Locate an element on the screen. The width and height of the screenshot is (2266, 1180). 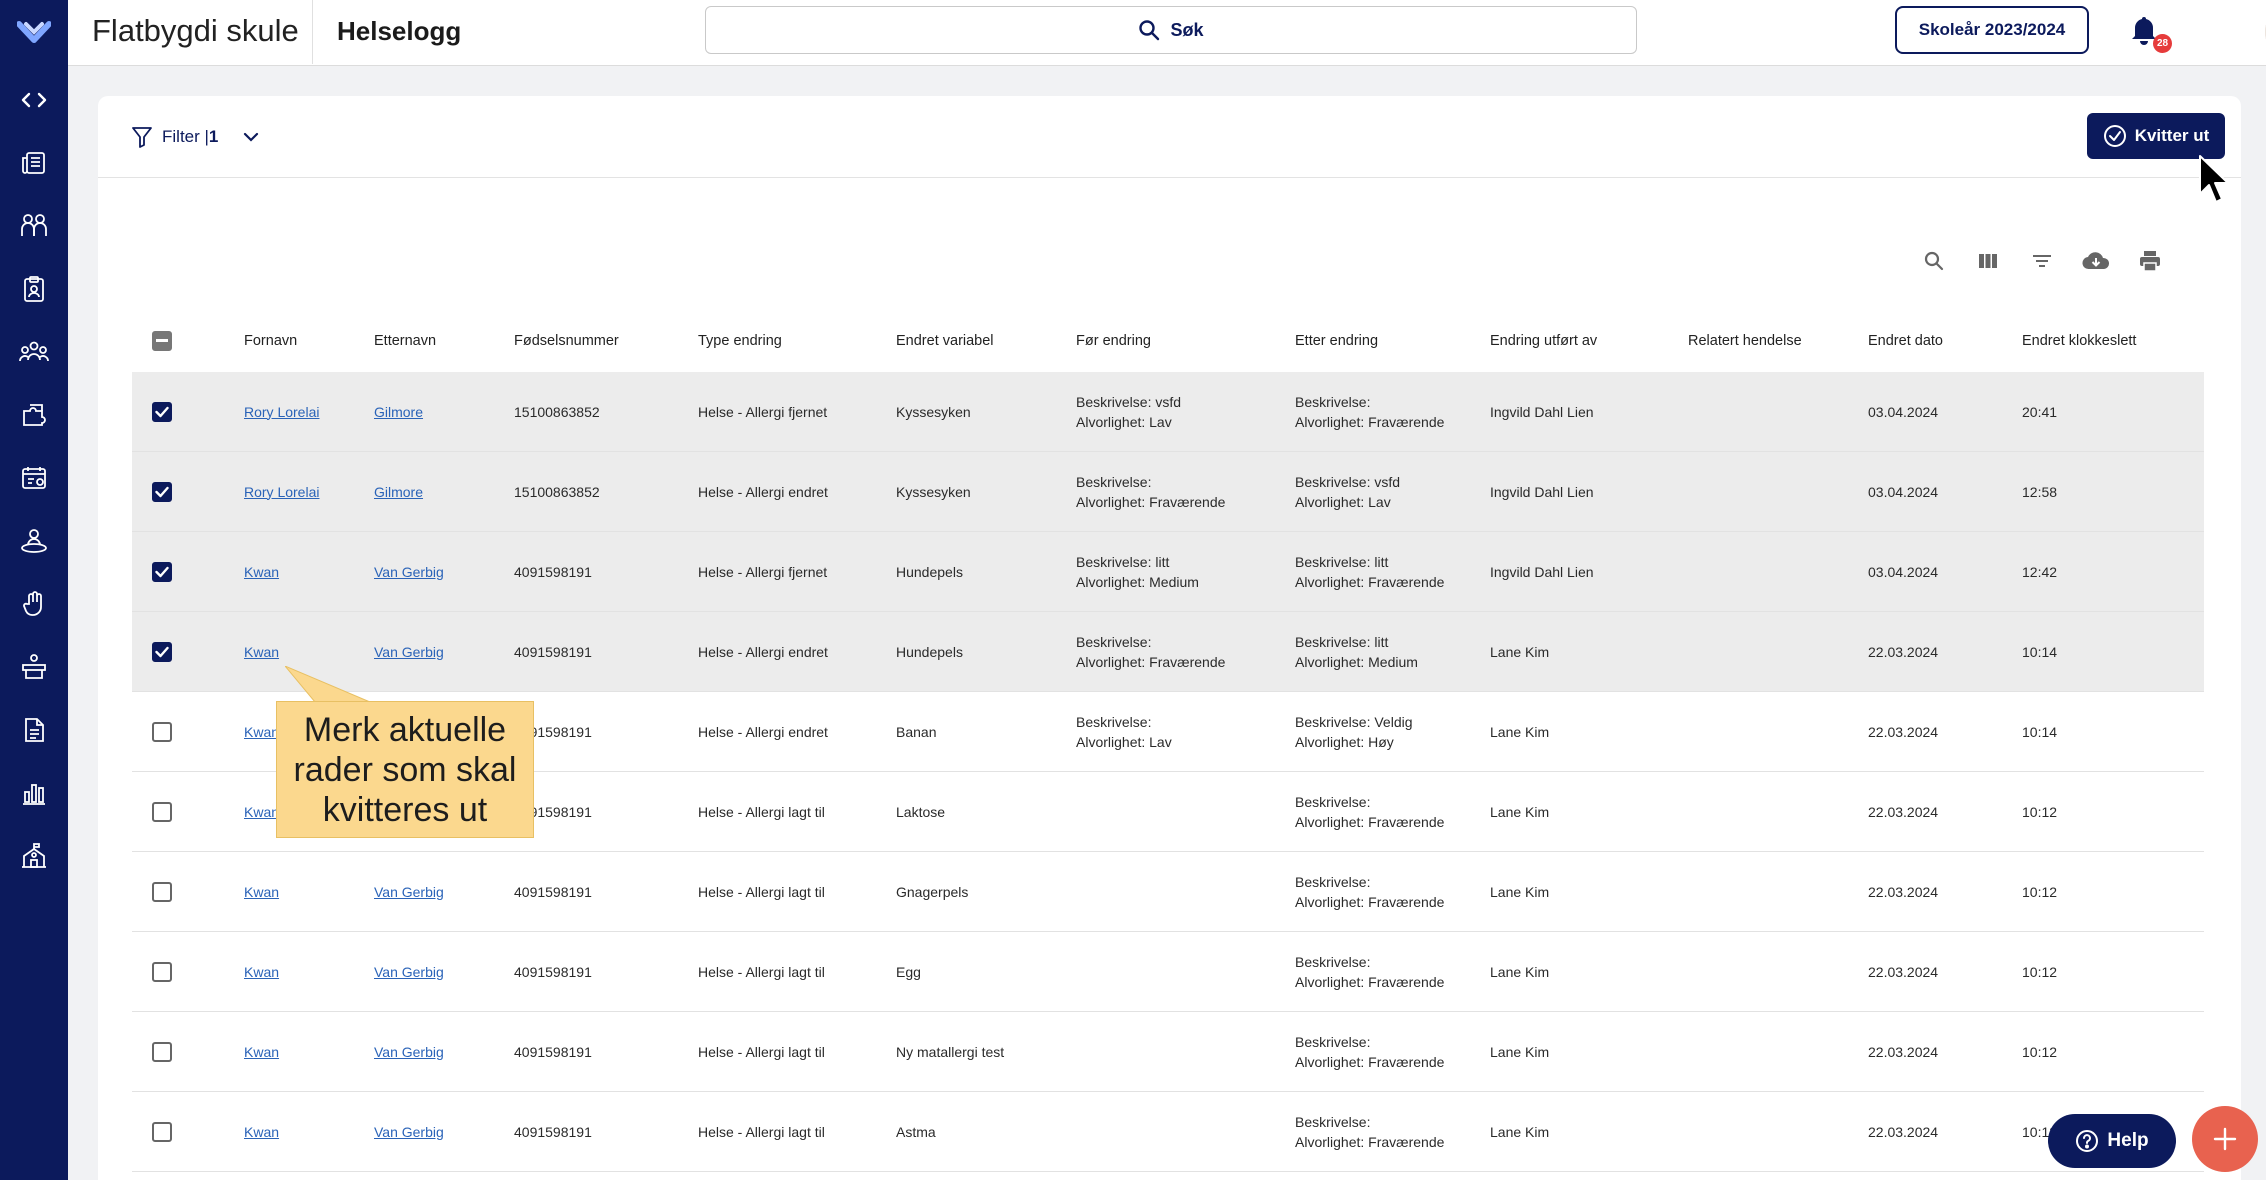
header-etternavn: Etternavn is located at coordinates (405, 341).